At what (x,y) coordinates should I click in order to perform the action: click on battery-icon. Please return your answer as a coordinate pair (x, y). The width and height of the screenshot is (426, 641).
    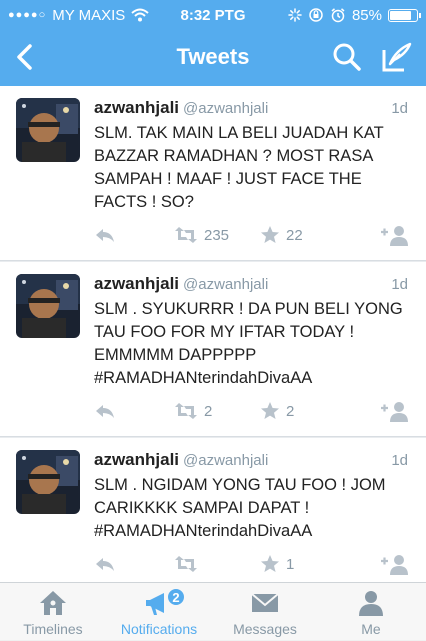
    Looking at the image, I should click on (404, 15).